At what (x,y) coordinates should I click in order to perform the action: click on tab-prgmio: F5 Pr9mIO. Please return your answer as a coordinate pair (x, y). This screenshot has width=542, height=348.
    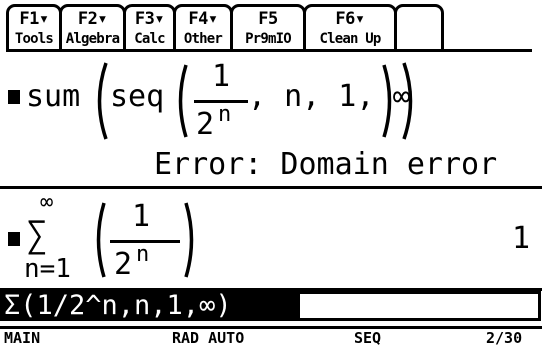
    Looking at the image, I should click on (268, 28).